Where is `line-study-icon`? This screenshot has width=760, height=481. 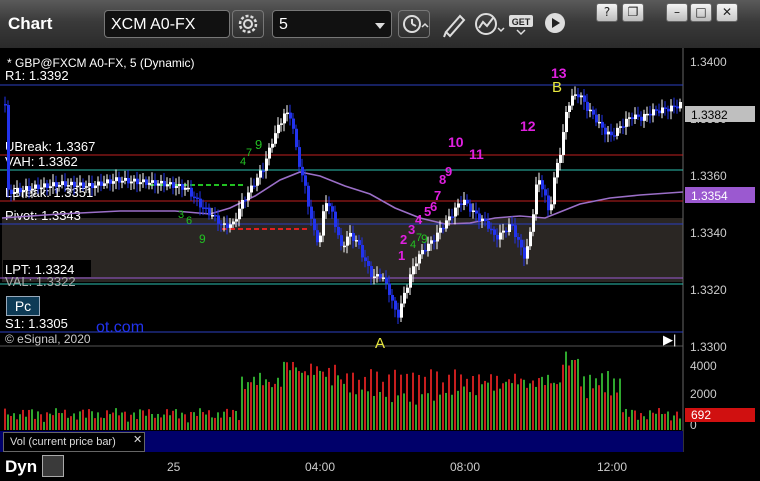 line-study-icon is located at coordinates (490, 24).